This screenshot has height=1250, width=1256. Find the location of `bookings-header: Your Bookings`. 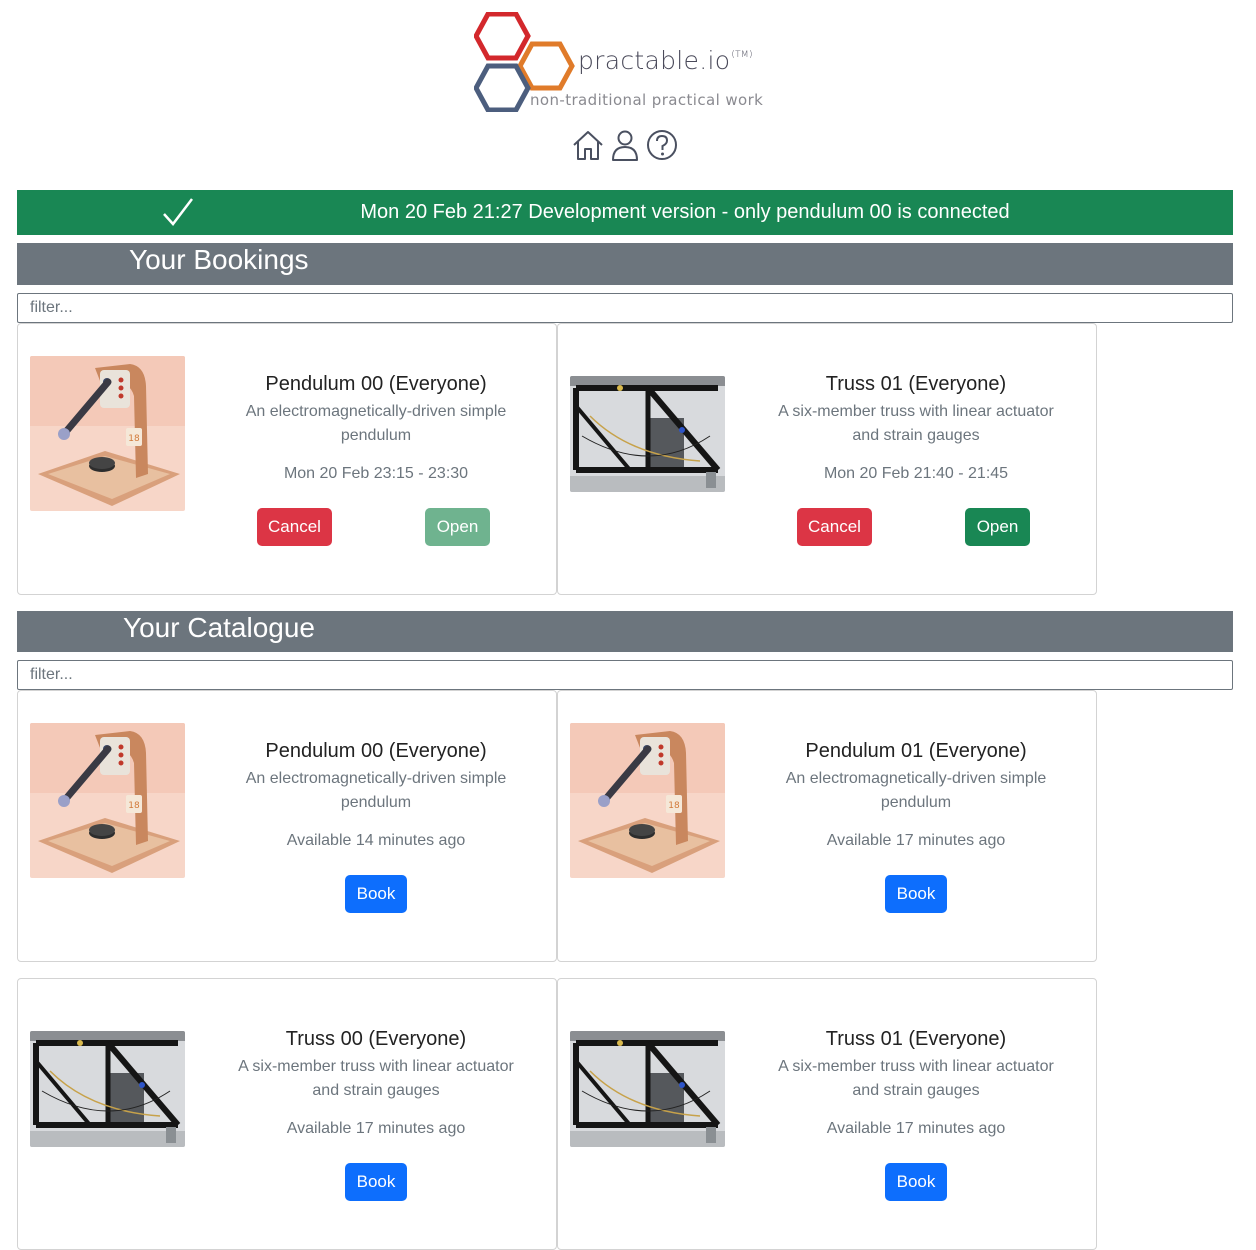

bookings-header: Your Bookings is located at coordinates (625, 264).